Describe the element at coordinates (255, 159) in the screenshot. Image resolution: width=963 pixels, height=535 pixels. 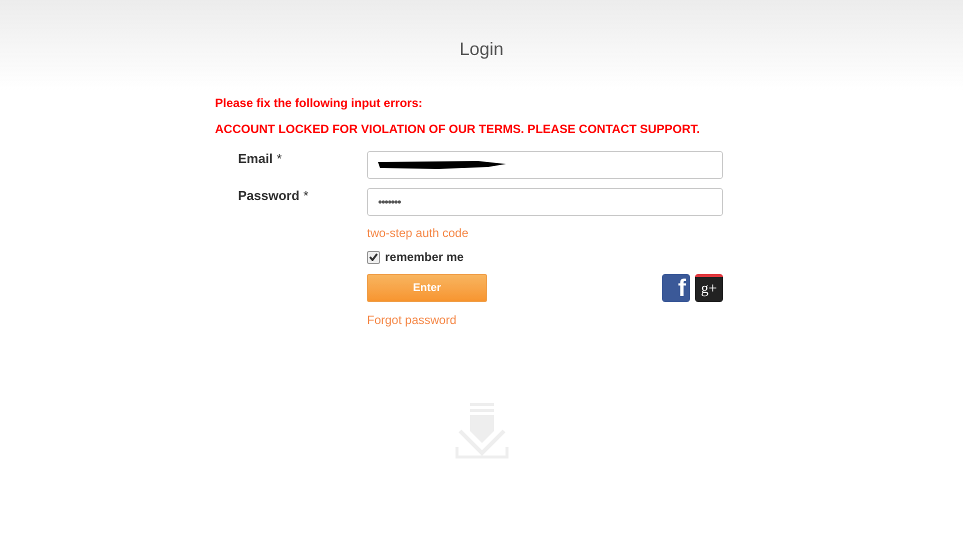
I see `field-label: Email` at that location.